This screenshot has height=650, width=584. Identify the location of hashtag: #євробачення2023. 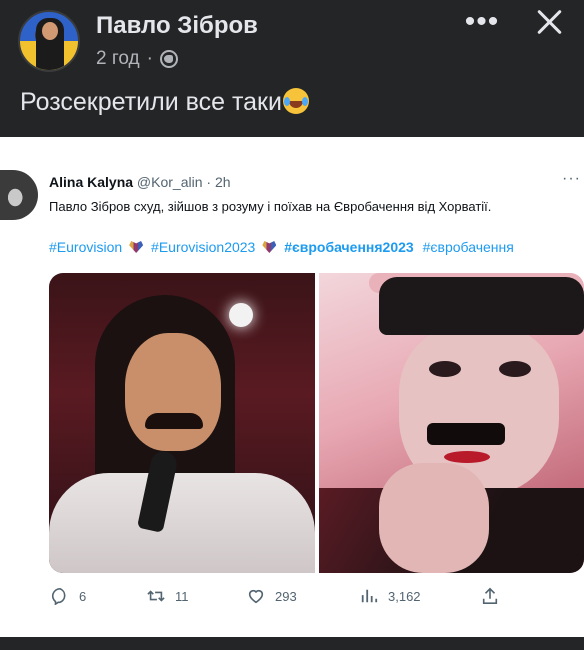
(349, 247).